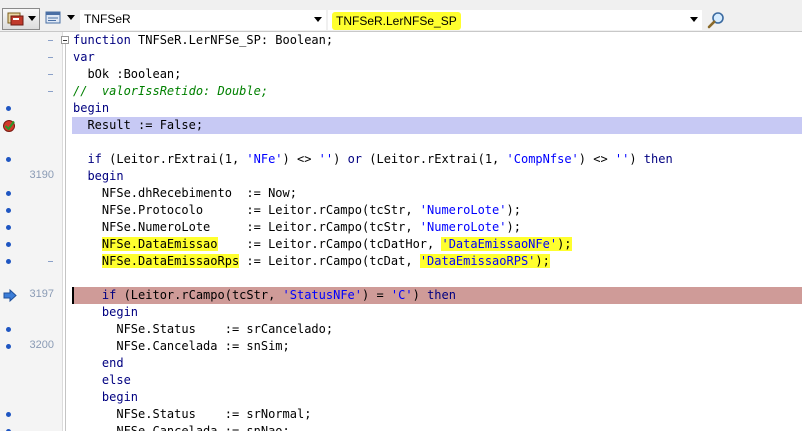  I want to click on code-text: var, so click(84, 57).